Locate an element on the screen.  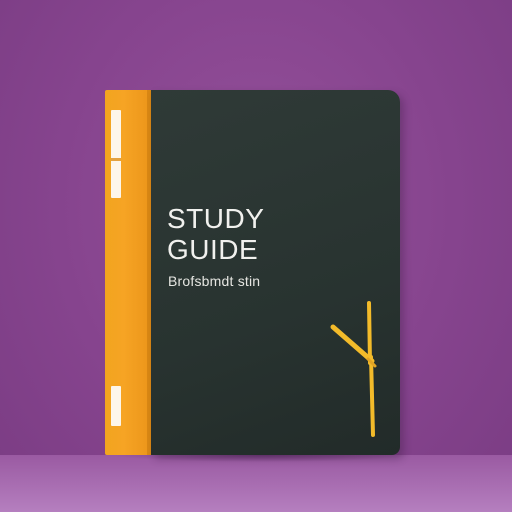
book-title: STUDY GUIDE is located at coordinates (215, 234).